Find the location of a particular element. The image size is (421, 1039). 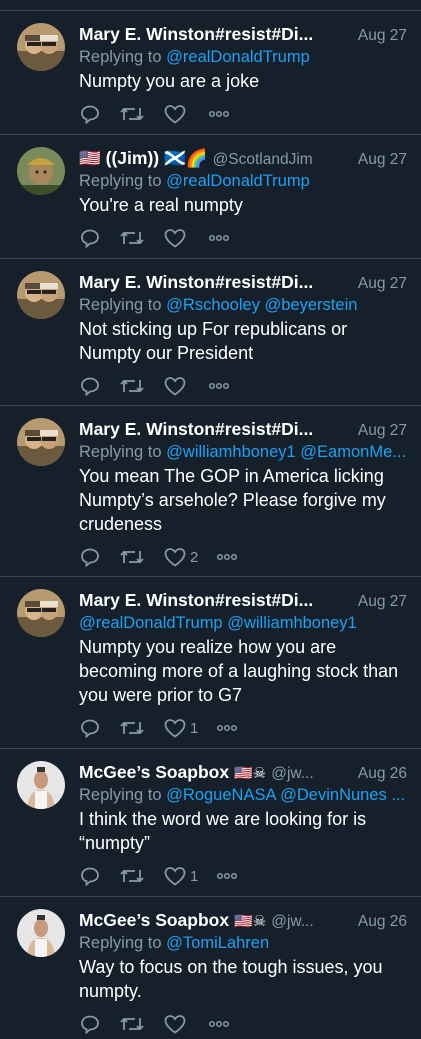

avatar-jim is located at coordinates (41, 171).